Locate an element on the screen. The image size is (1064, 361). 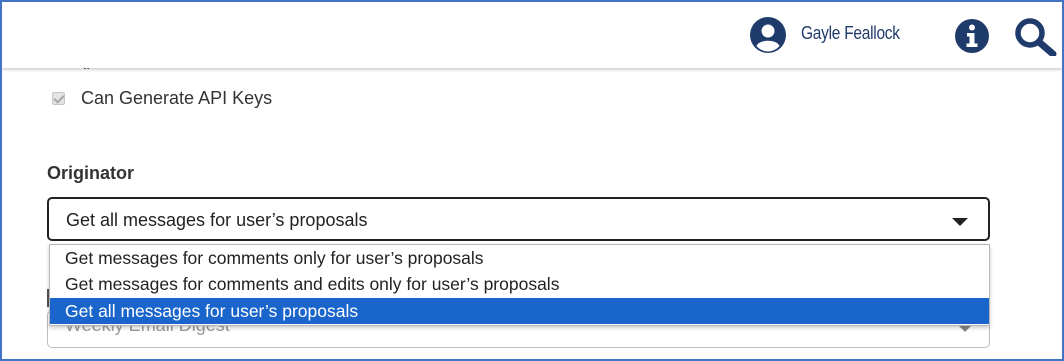
originator-select: Get all messages for user’s proposals is located at coordinates (518, 219).